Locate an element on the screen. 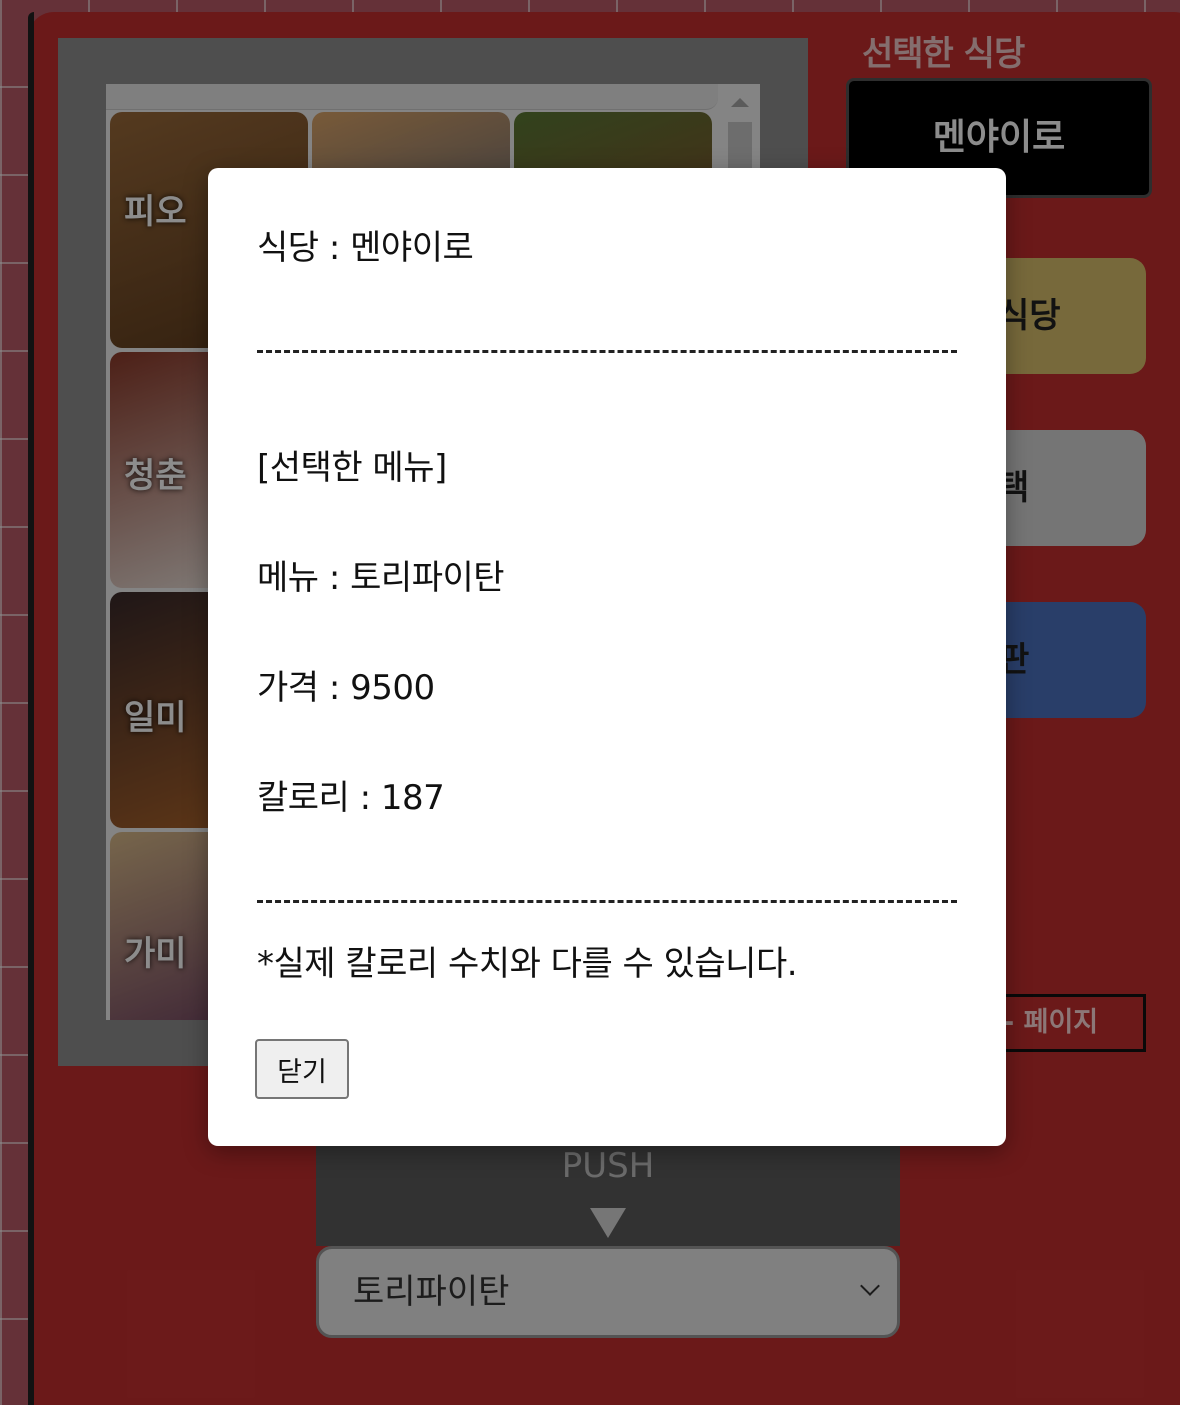 This screenshot has width=1180, height=1405. modal-restaurant-line: 식당 : 멘야이로 is located at coordinates (365, 248).